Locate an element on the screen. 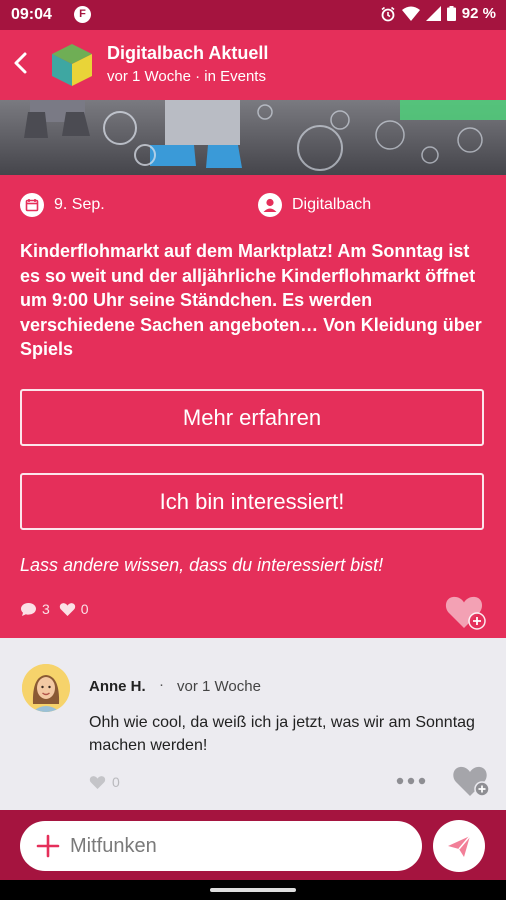  comment-input: Mitfunken is located at coordinates (221, 846).